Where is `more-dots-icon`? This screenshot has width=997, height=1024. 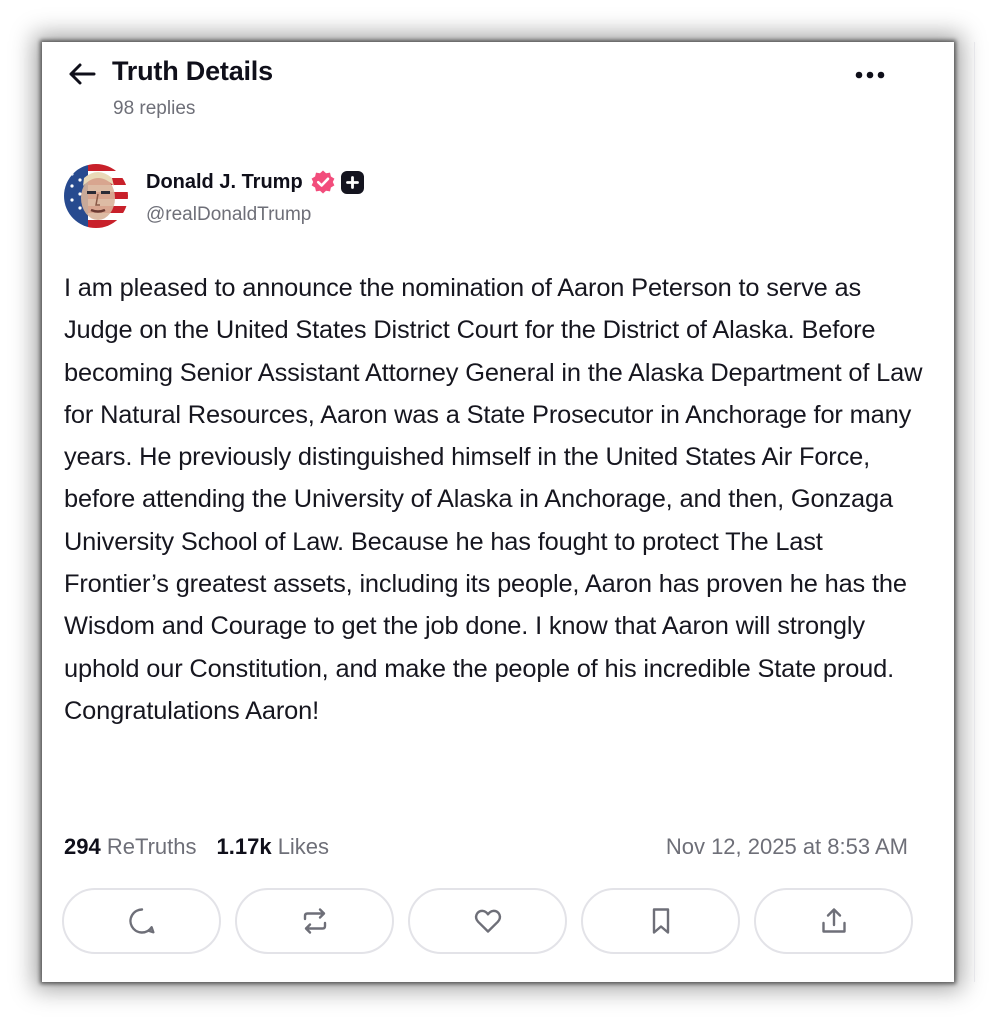
more-dots-icon is located at coordinates (870, 75).